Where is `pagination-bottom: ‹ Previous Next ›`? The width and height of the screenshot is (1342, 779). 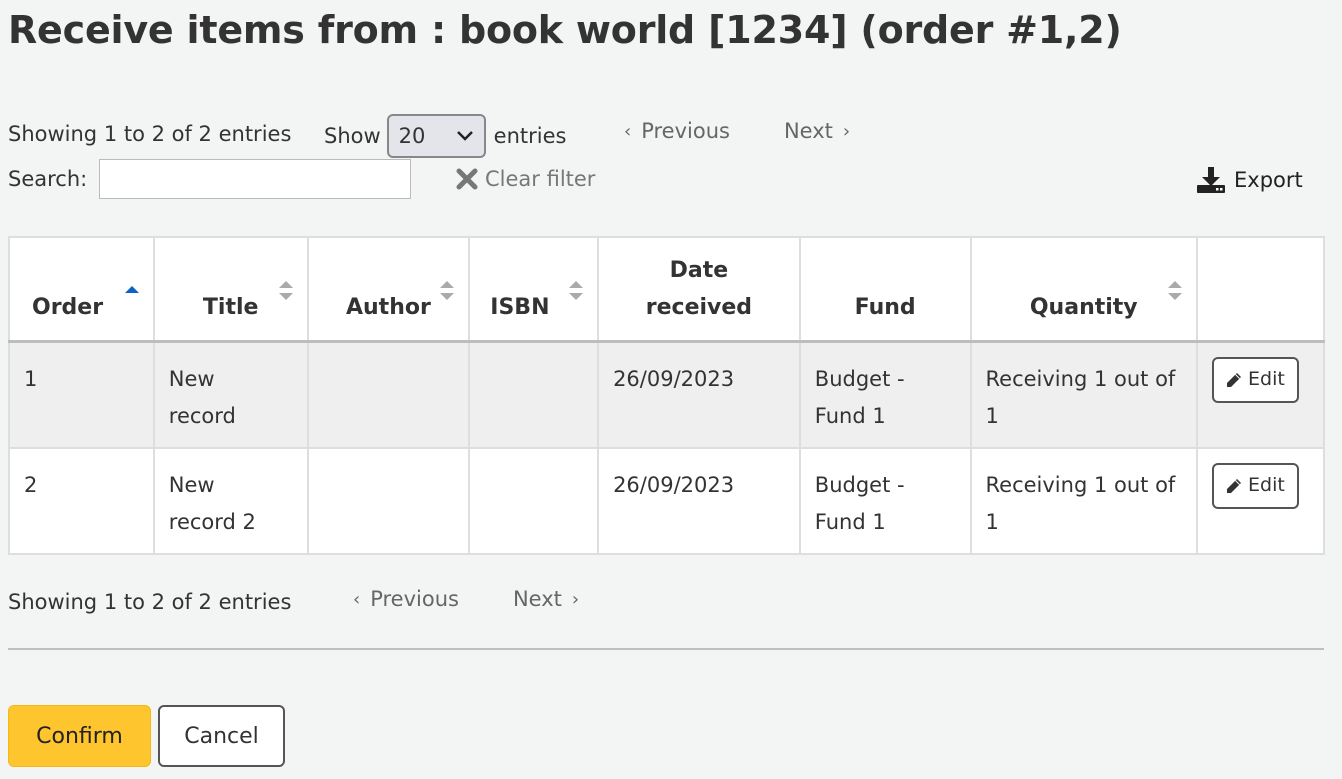
pagination-bottom: ‹ Previous Next › is located at coordinates (466, 599).